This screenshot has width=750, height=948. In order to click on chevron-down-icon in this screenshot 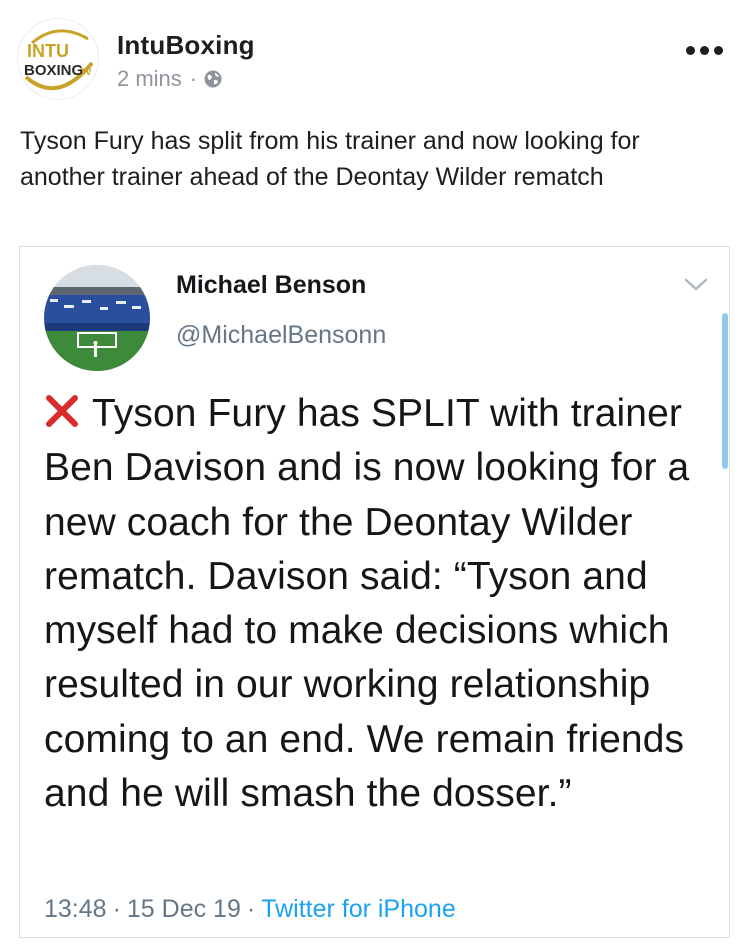, I will do `click(696, 285)`.